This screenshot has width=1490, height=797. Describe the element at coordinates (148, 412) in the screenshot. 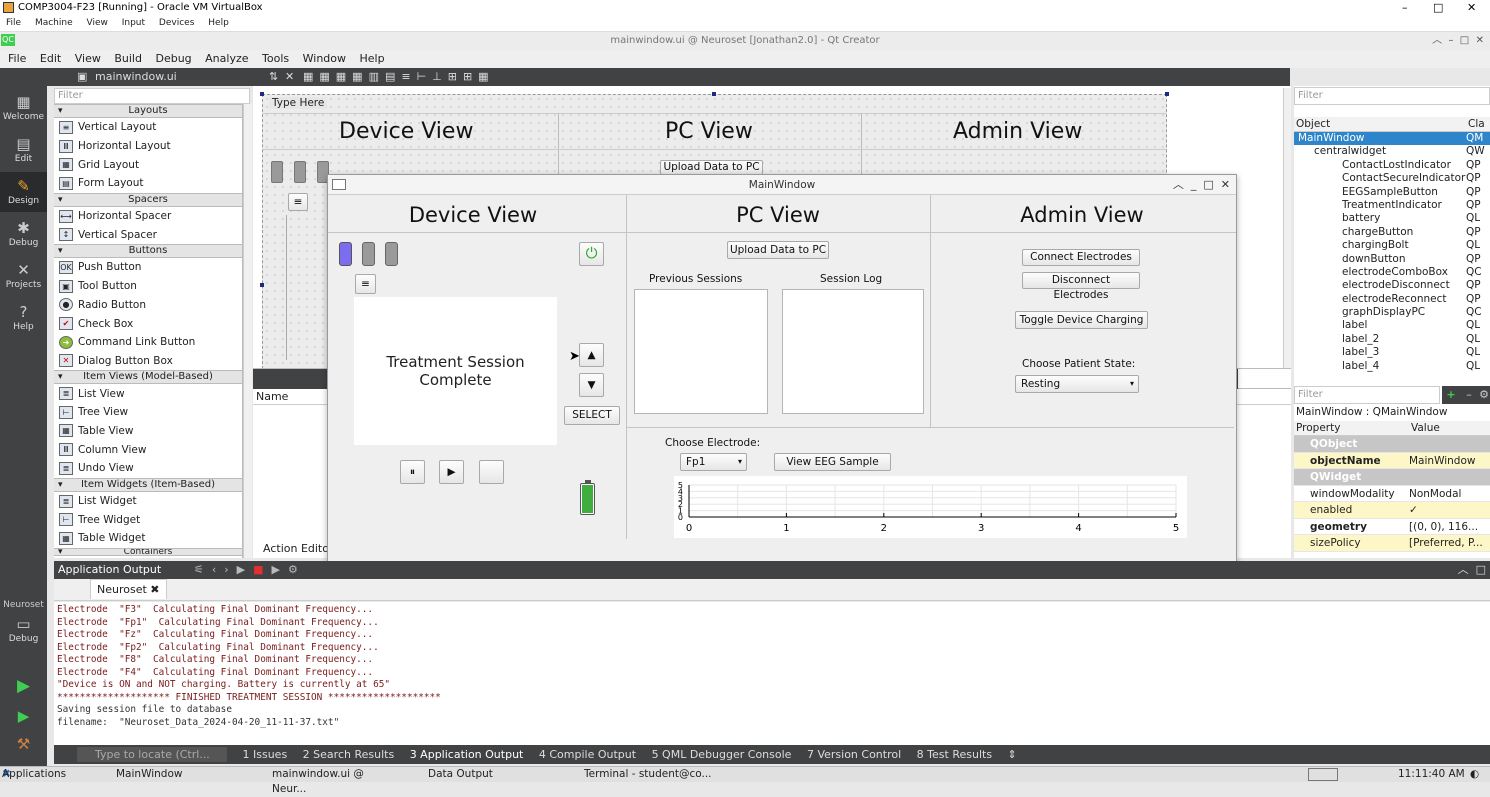

I see `widget-tree-view: ⊢ Tree View` at that location.